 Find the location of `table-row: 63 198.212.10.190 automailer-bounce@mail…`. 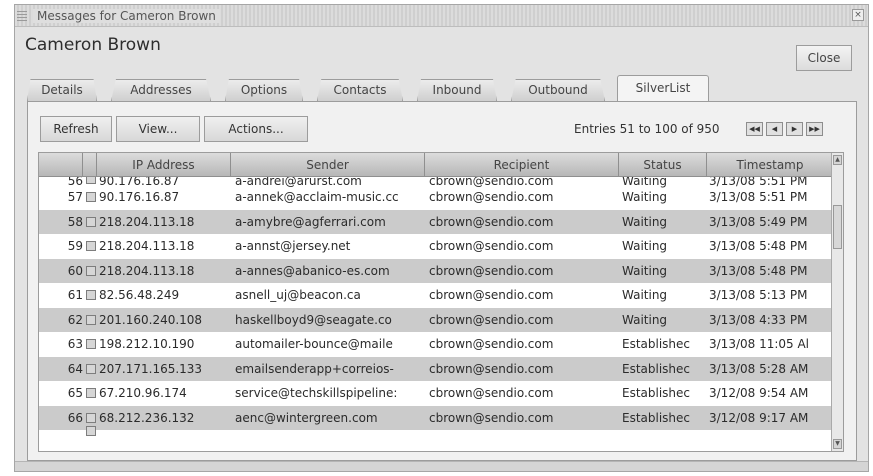

table-row: 63 198.212.10.190 automailer-bounce@mail… is located at coordinates (435, 344).